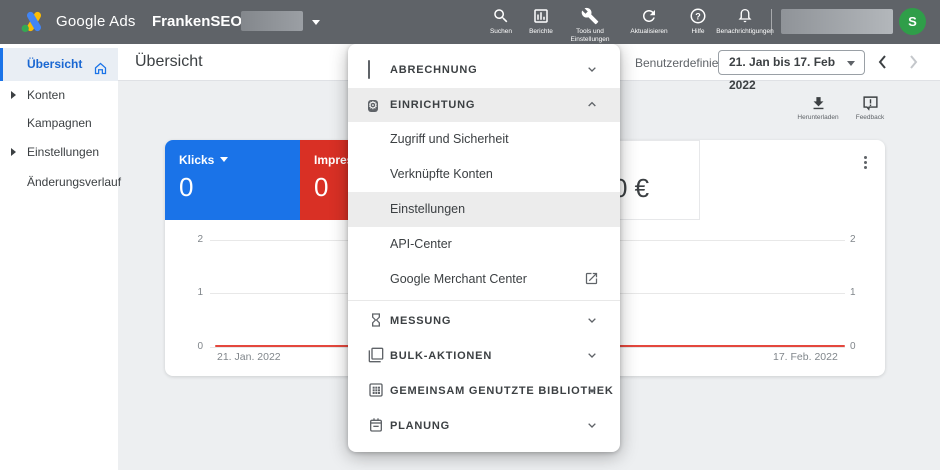 The height and width of the screenshot is (470, 940). What do you see at coordinates (680, 63) in the screenshot?
I see `date-mode-label: Benutzerdefiniert` at bounding box center [680, 63].